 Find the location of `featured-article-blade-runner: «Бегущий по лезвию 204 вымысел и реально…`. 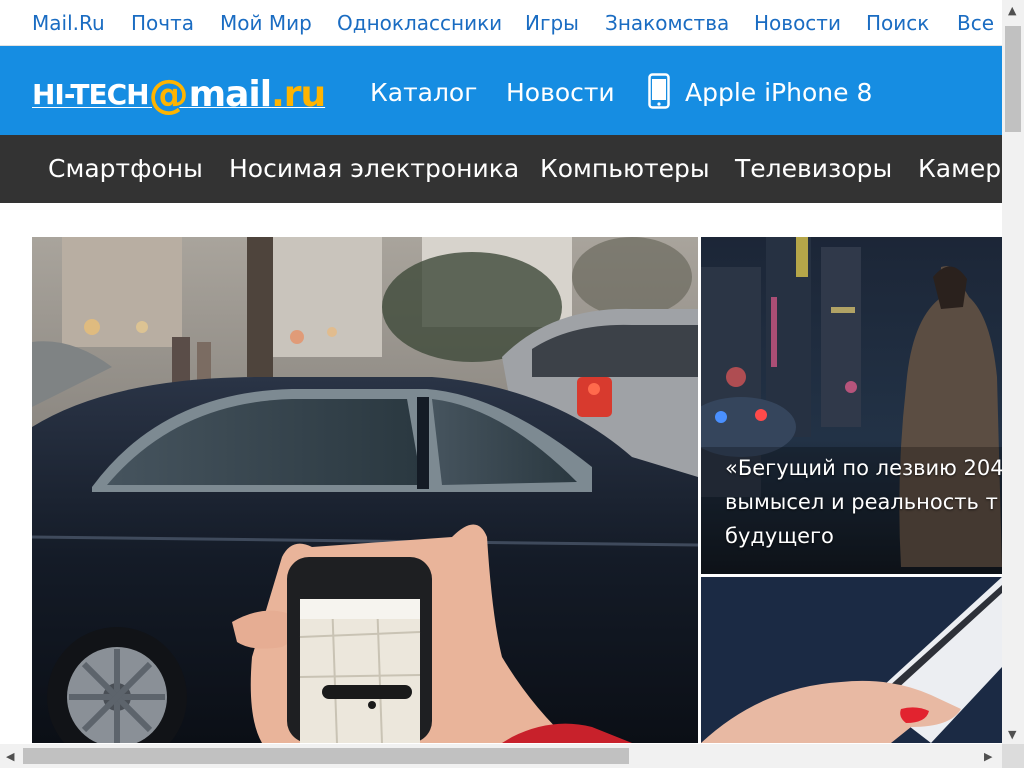

featured-article-blade-runner: «Бегущий по лезвию 204 вымысел и реально… is located at coordinates (851, 405).